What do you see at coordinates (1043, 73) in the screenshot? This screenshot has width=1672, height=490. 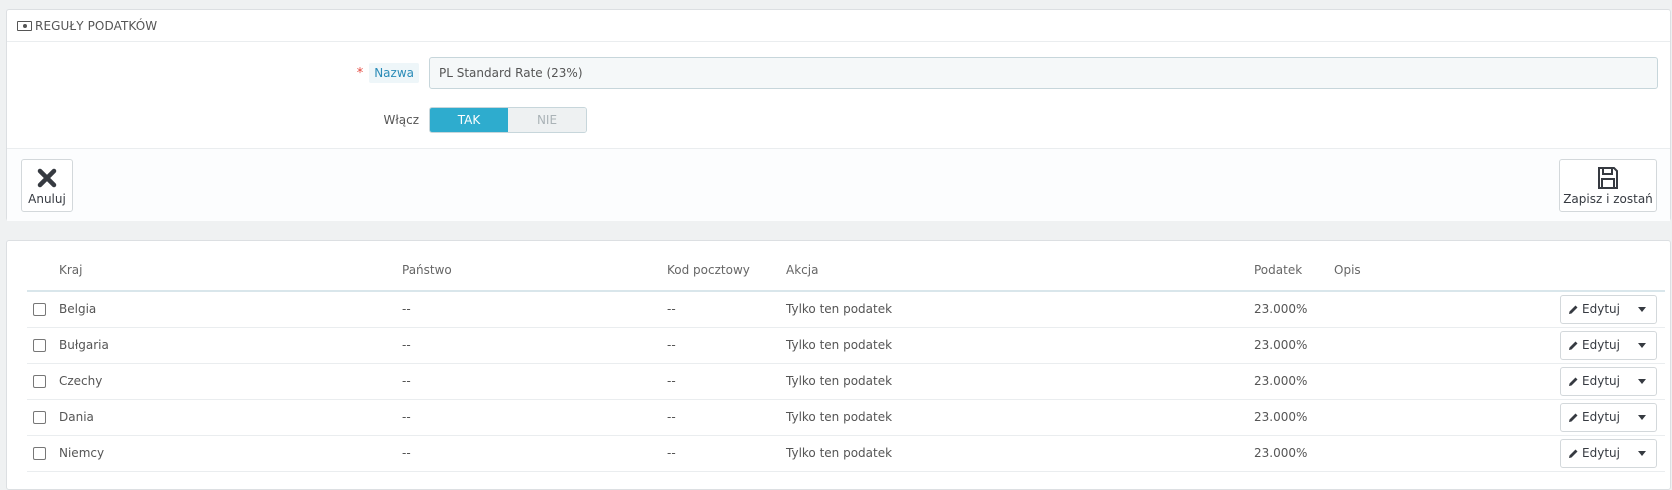 I see `name-input: PL Standard Rate (23%)` at bounding box center [1043, 73].